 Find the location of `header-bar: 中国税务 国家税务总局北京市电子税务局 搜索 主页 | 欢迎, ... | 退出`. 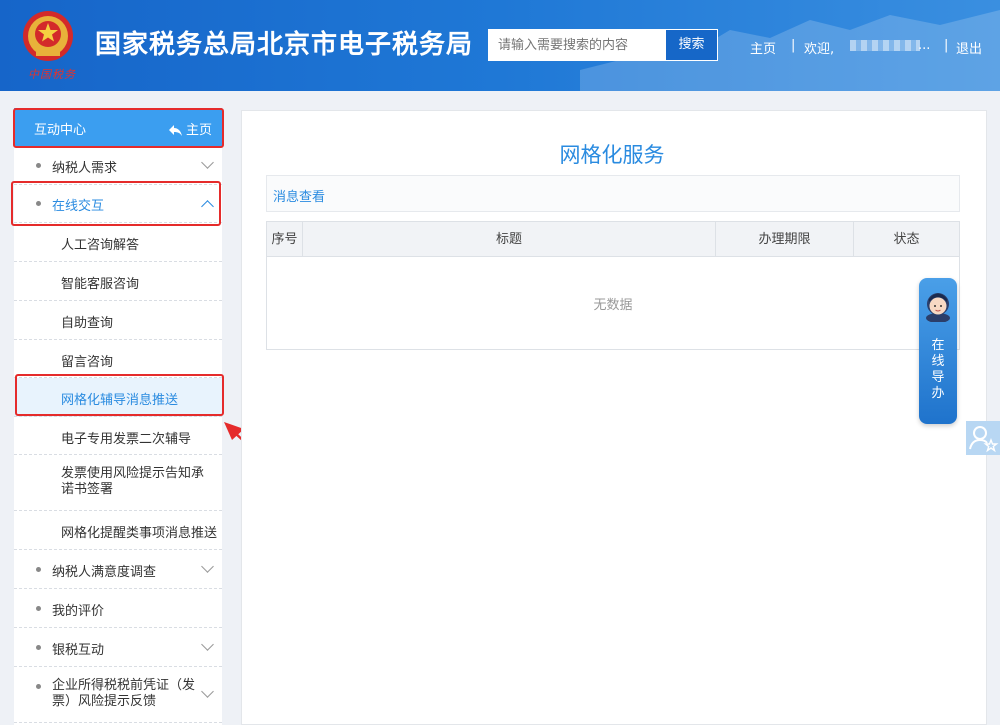

header-bar: 中国税务 国家税务总局北京市电子税务局 搜索 主页 | 欢迎, ... | 退出 is located at coordinates (500, 45).